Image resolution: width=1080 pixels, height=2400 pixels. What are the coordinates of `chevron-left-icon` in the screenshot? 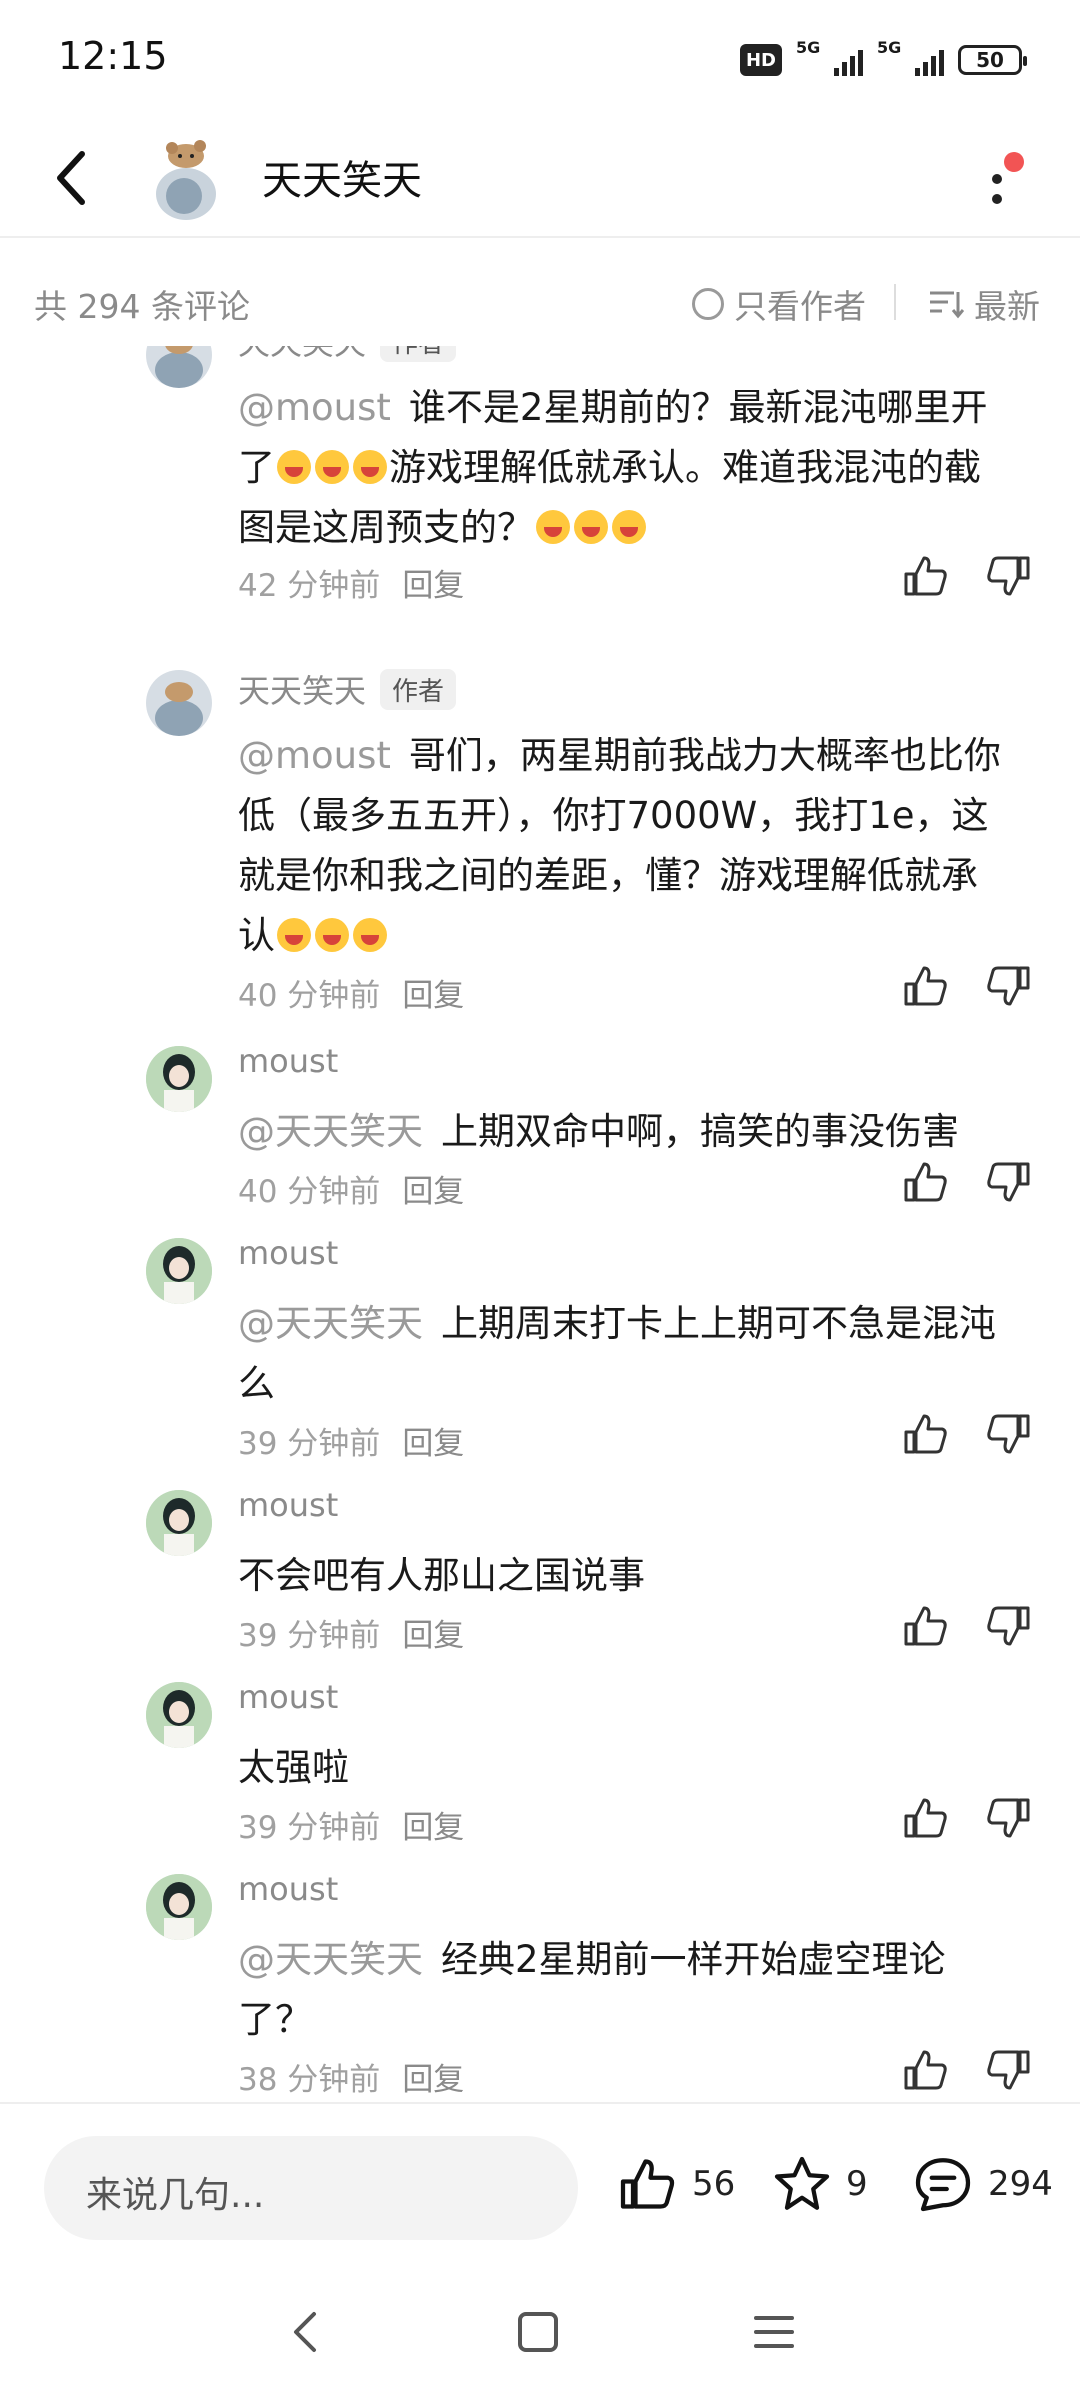 It's located at (71, 178).